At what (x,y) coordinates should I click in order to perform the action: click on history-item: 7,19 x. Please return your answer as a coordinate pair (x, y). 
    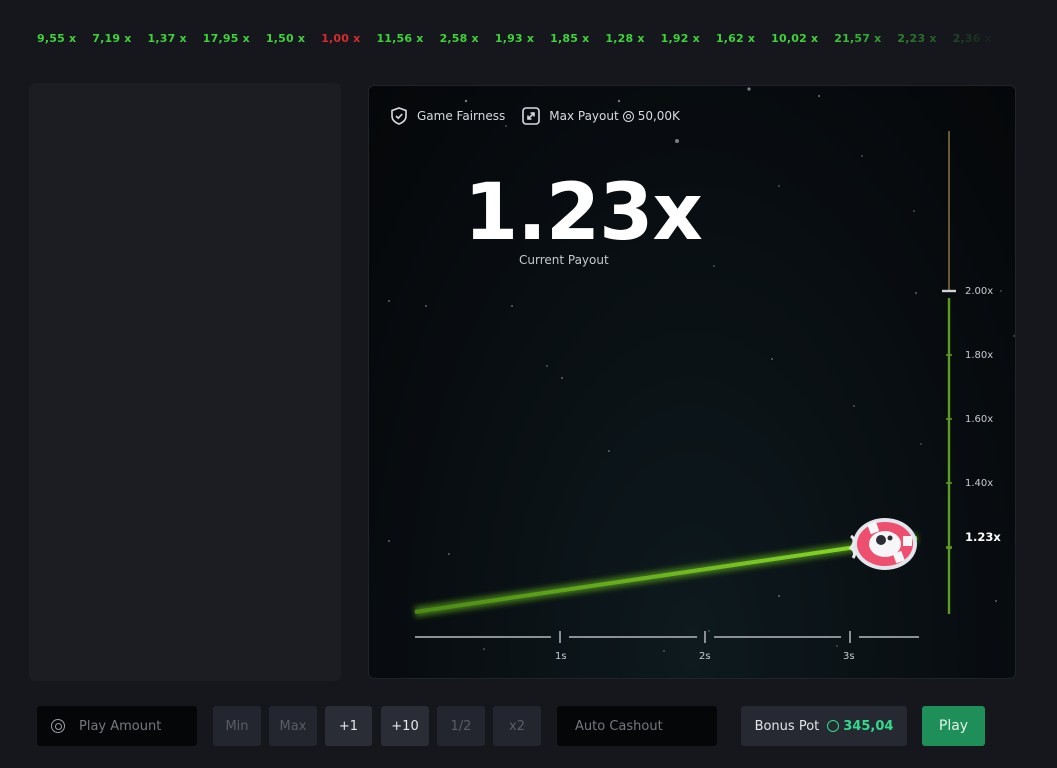
    Looking at the image, I should click on (112, 38).